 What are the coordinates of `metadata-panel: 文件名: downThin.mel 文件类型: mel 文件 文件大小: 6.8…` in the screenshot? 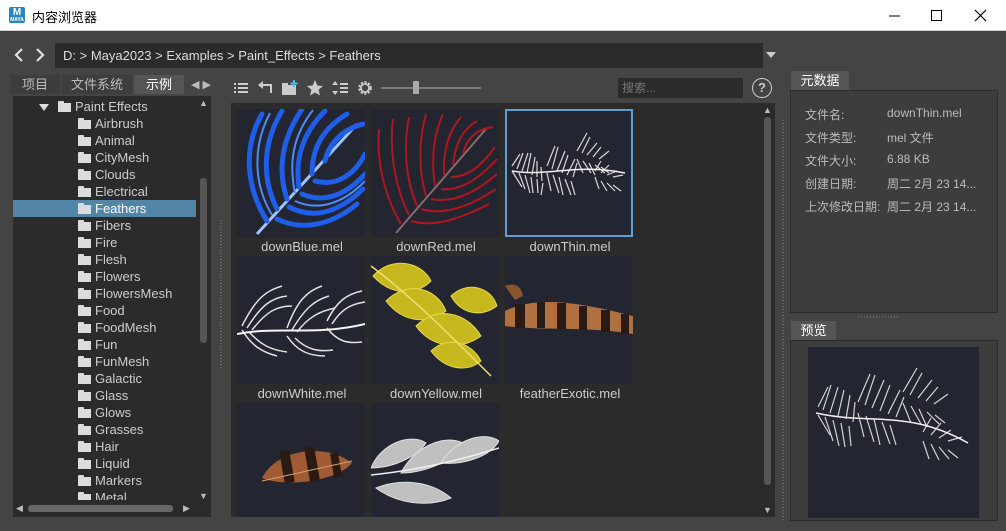 It's located at (894, 201).